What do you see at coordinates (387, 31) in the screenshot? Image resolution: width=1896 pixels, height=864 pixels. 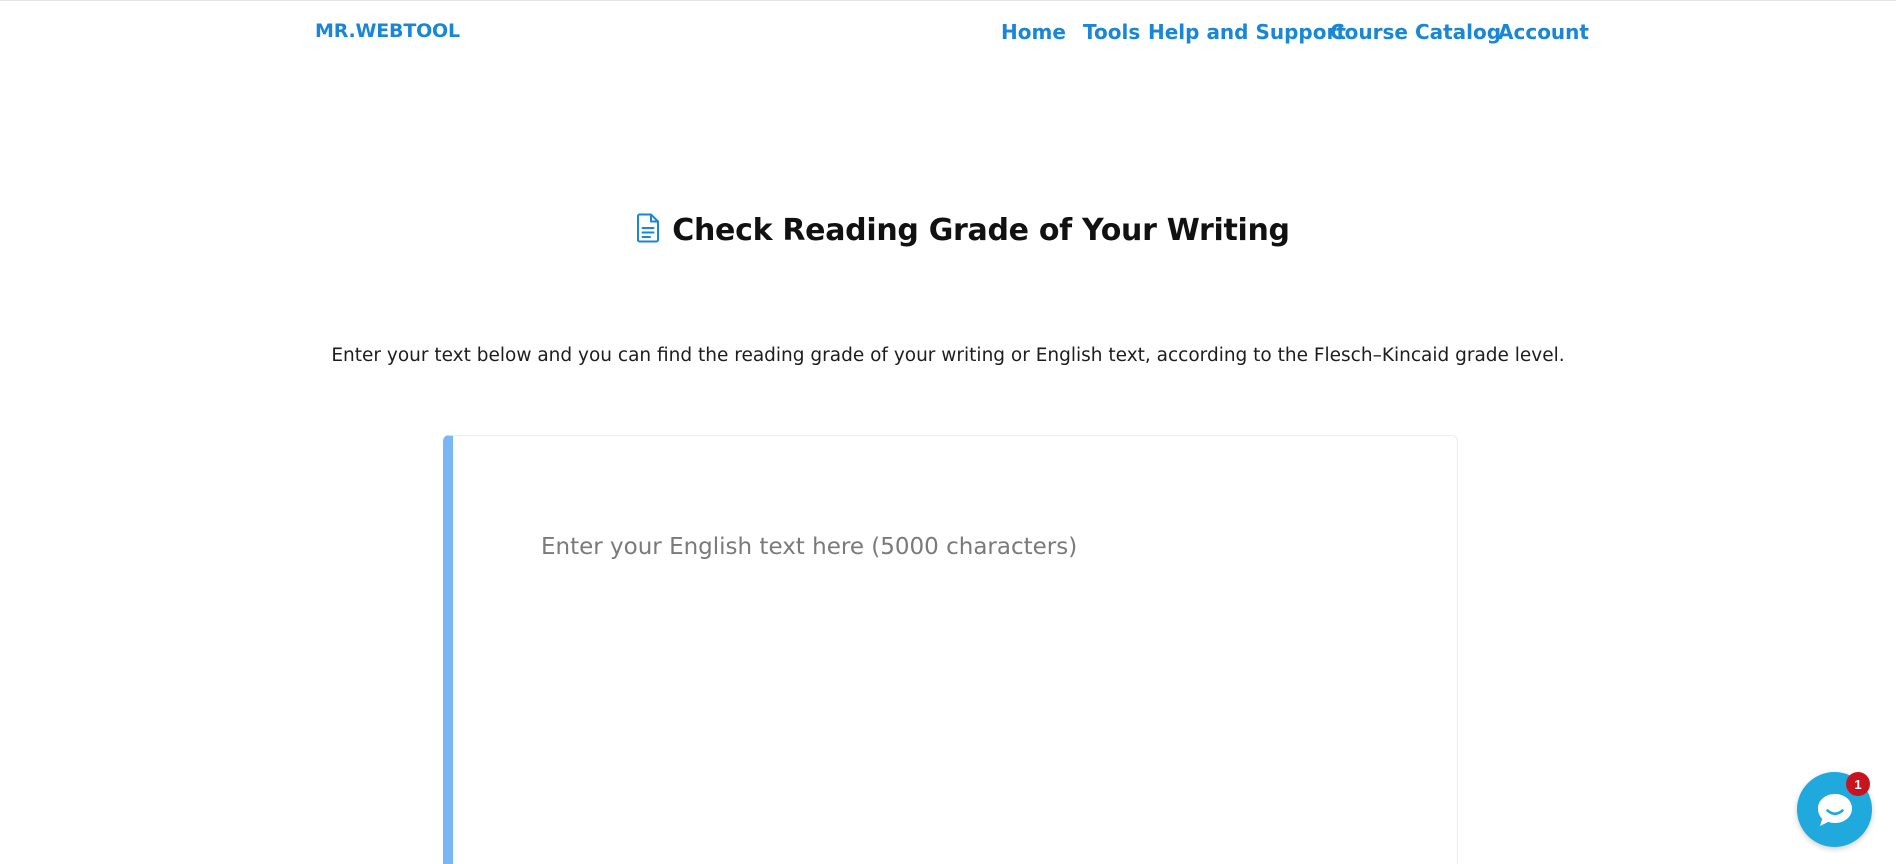 I see `brand-logo: MR.WEBTOOL` at bounding box center [387, 31].